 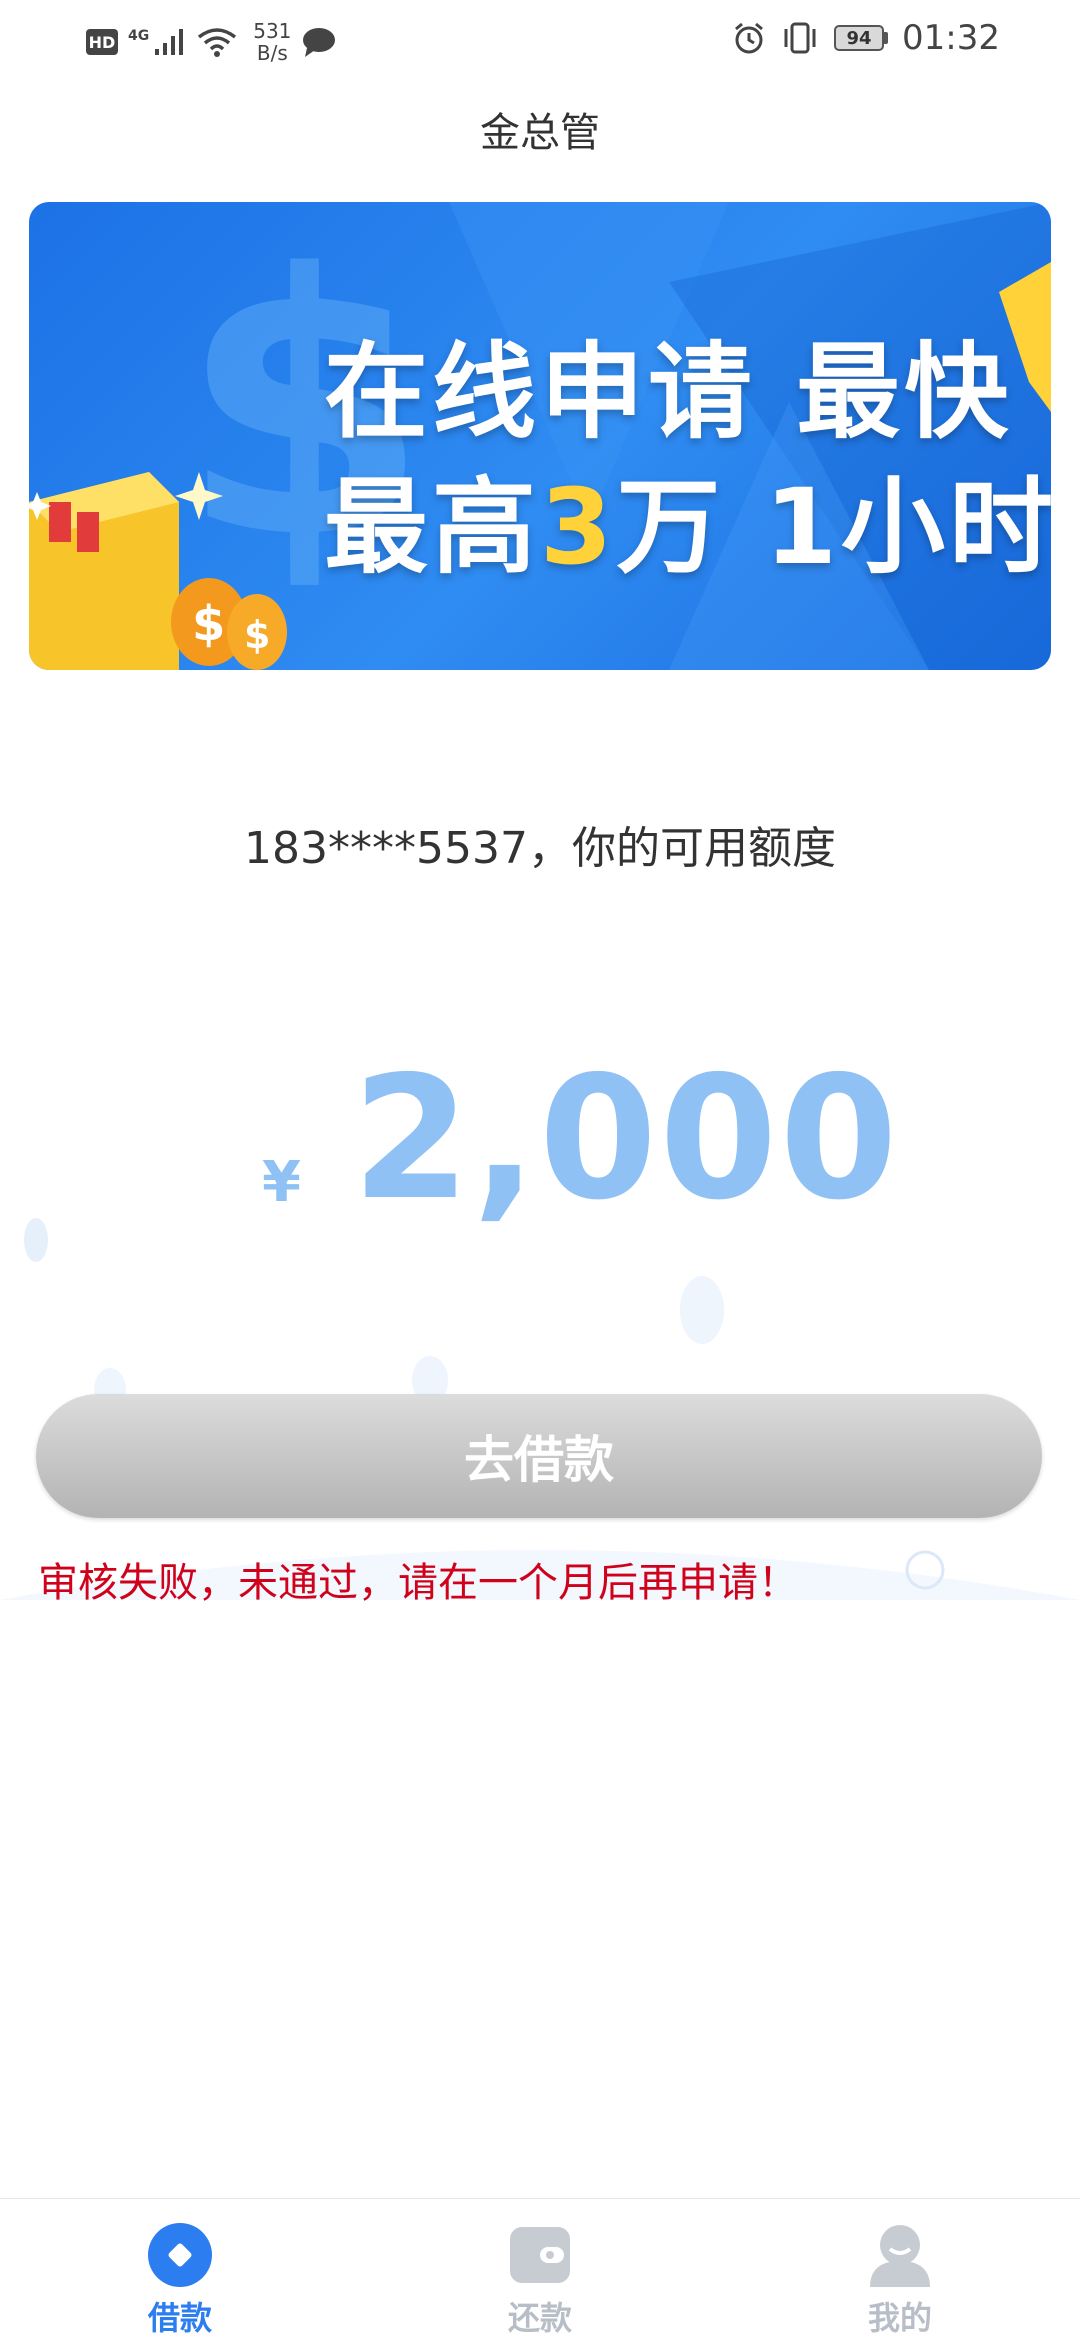 I want to click on banner-headline-2: 最高3万 1小时到, so click(x=687, y=517).